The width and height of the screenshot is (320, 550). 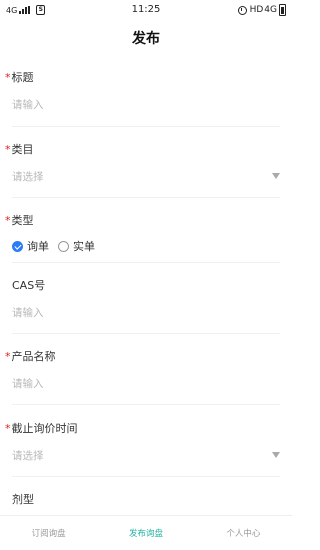 I want to click on product-name-label: *产品名称, so click(x=30, y=356).